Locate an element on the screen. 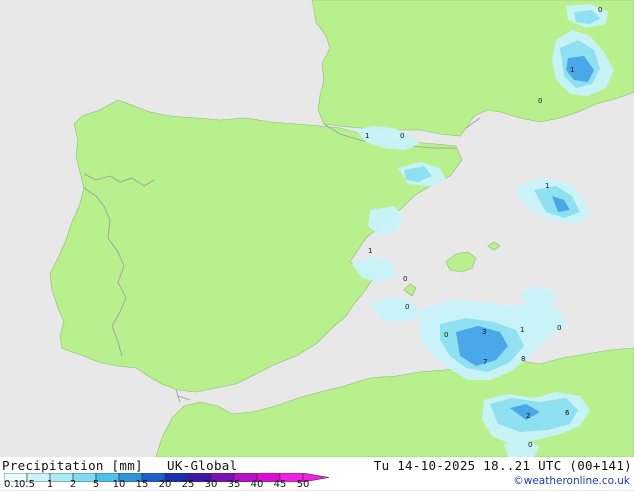 The height and width of the screenshot is (491, 634). map-label: 2 is located at coordinates (528, 416).